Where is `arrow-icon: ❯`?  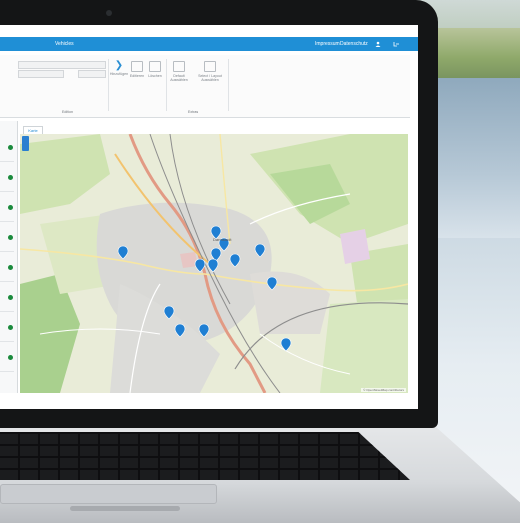
arrow-icon: ❯ is located at coordinates (119, 65).